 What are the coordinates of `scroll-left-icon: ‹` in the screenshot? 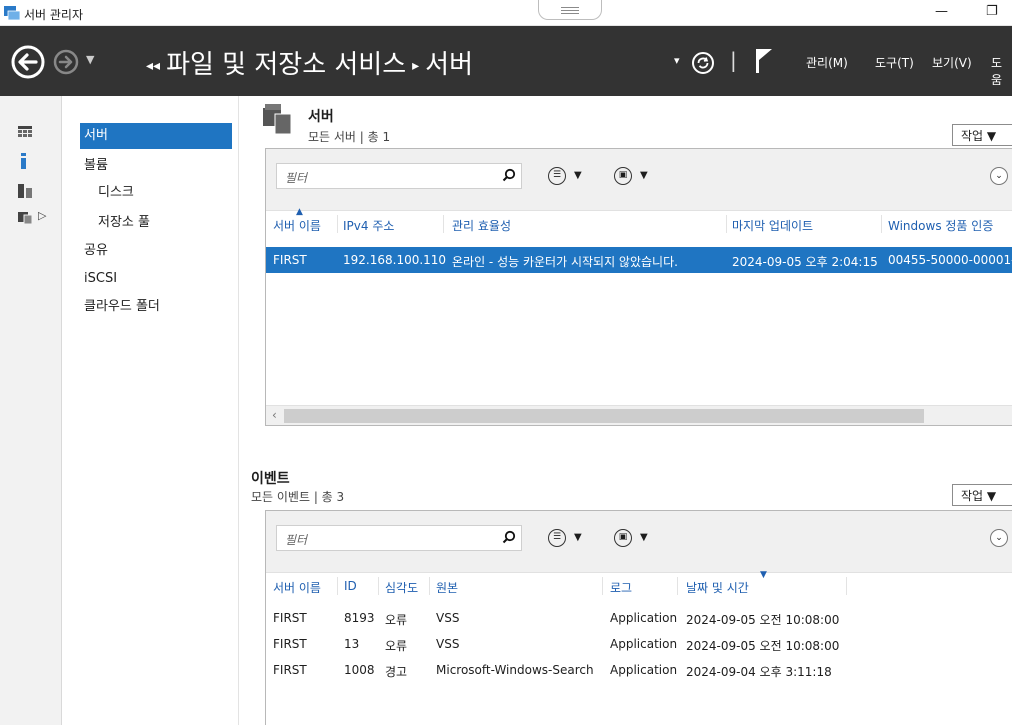 It's located at (274, 415).